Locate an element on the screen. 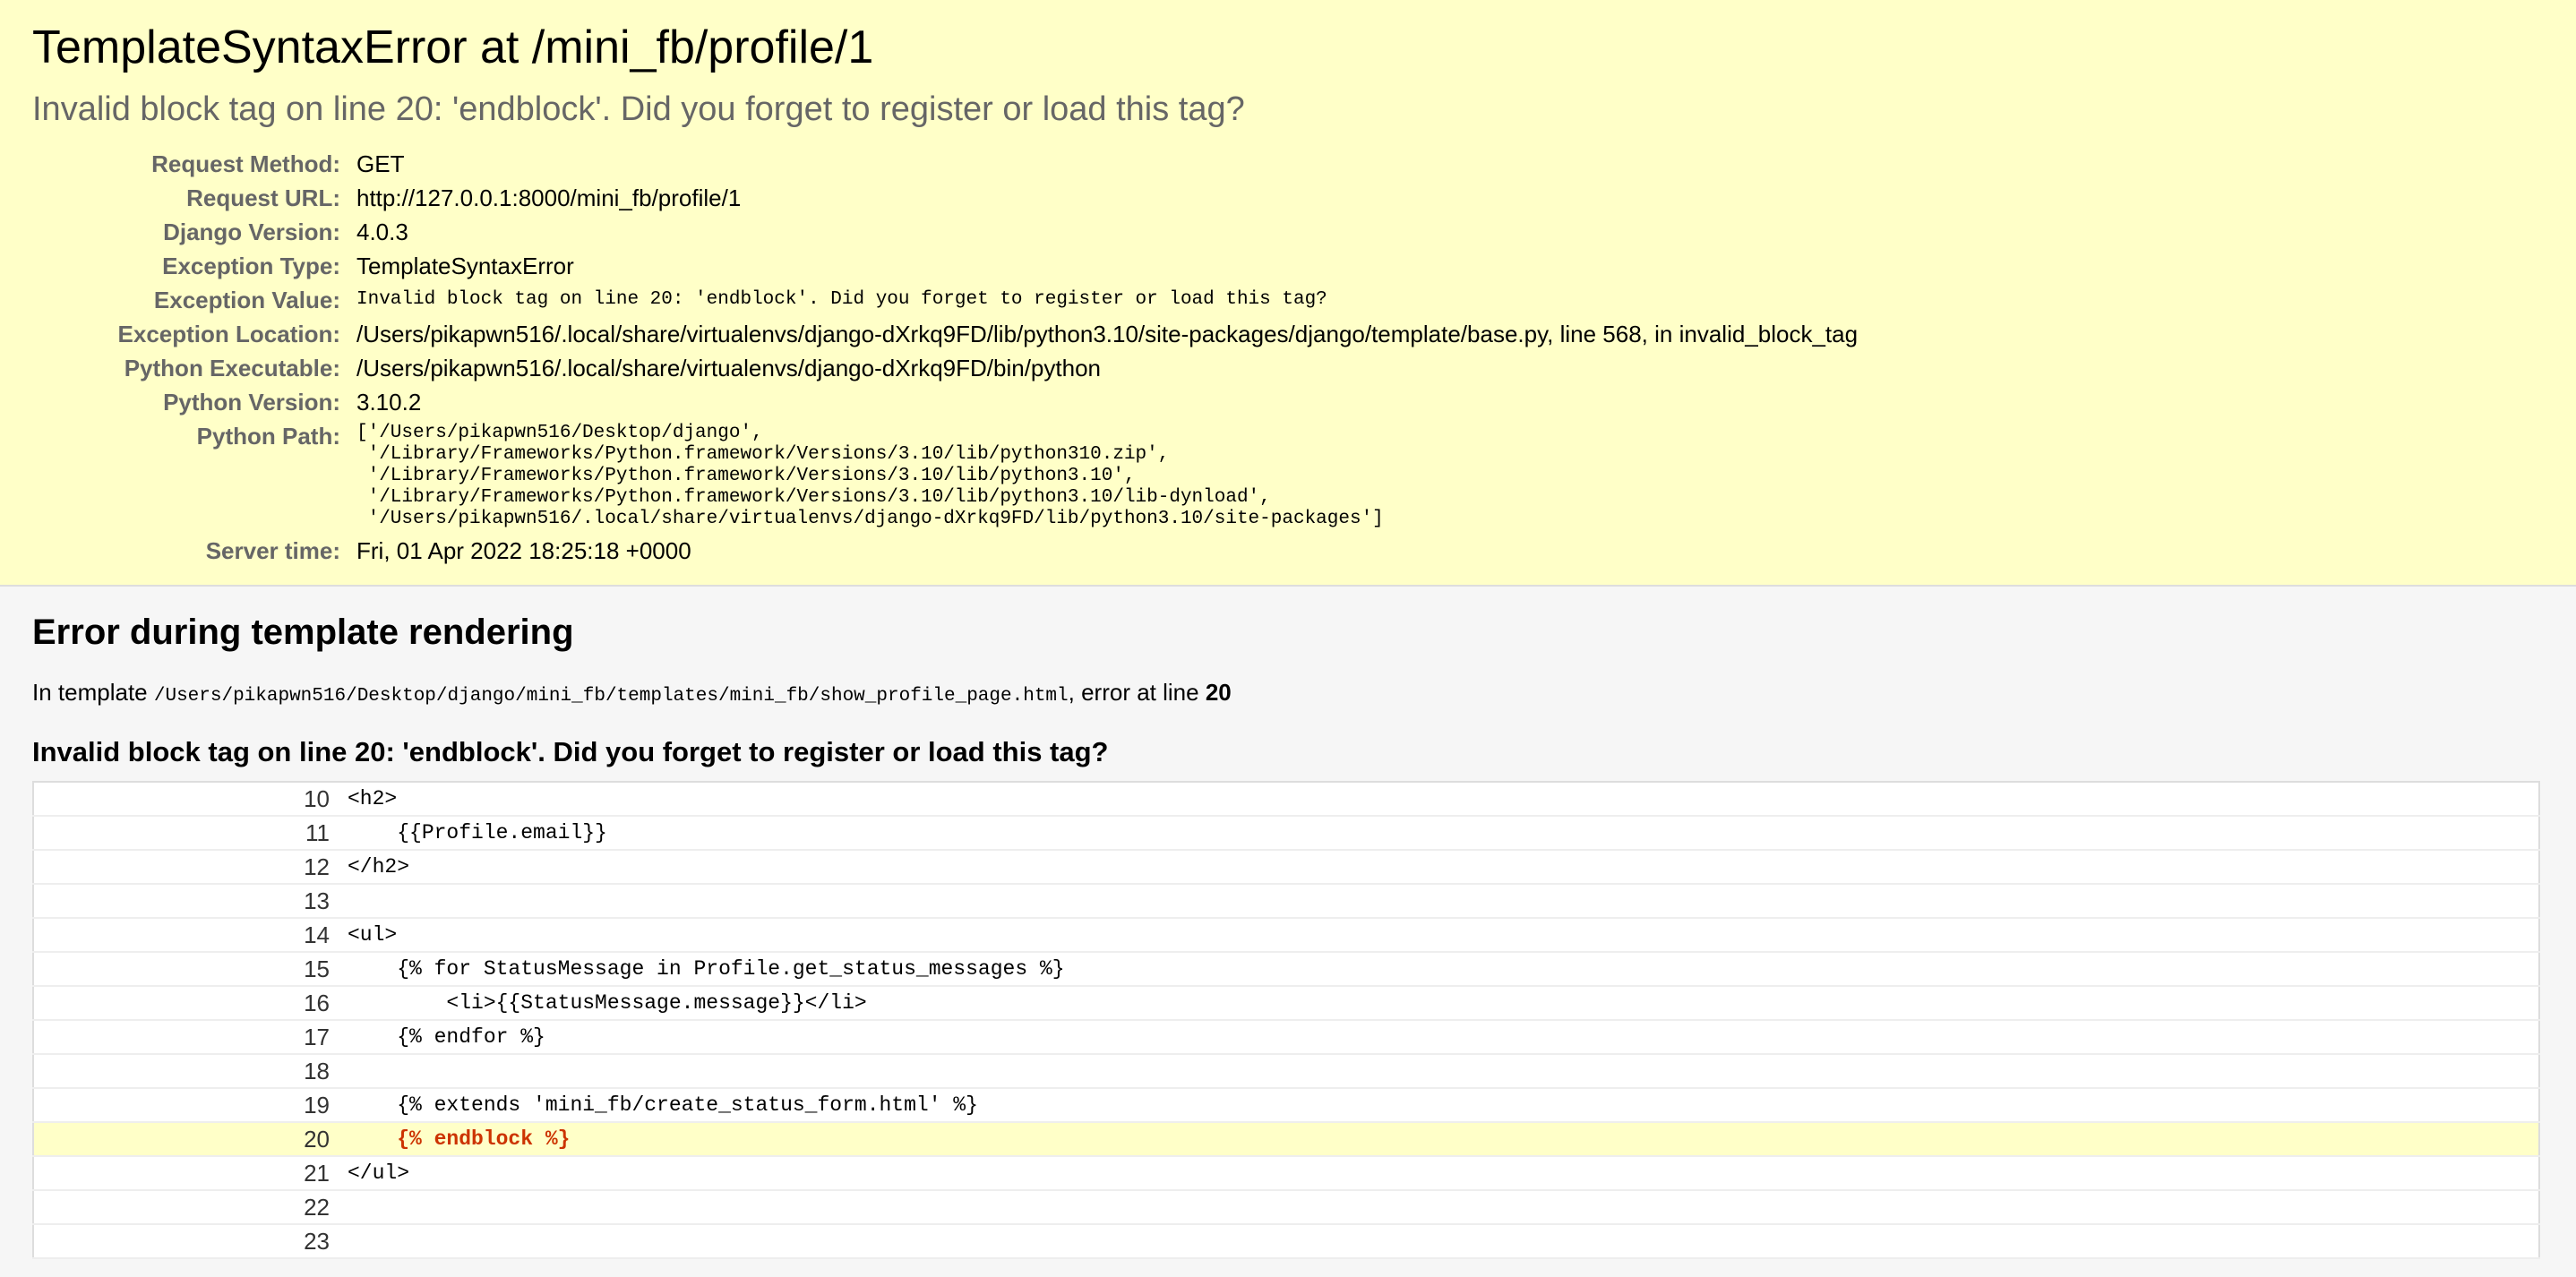 This screenshot has height=1277, width=2576. line-number: 17 is located at coordinates (187, 1037).